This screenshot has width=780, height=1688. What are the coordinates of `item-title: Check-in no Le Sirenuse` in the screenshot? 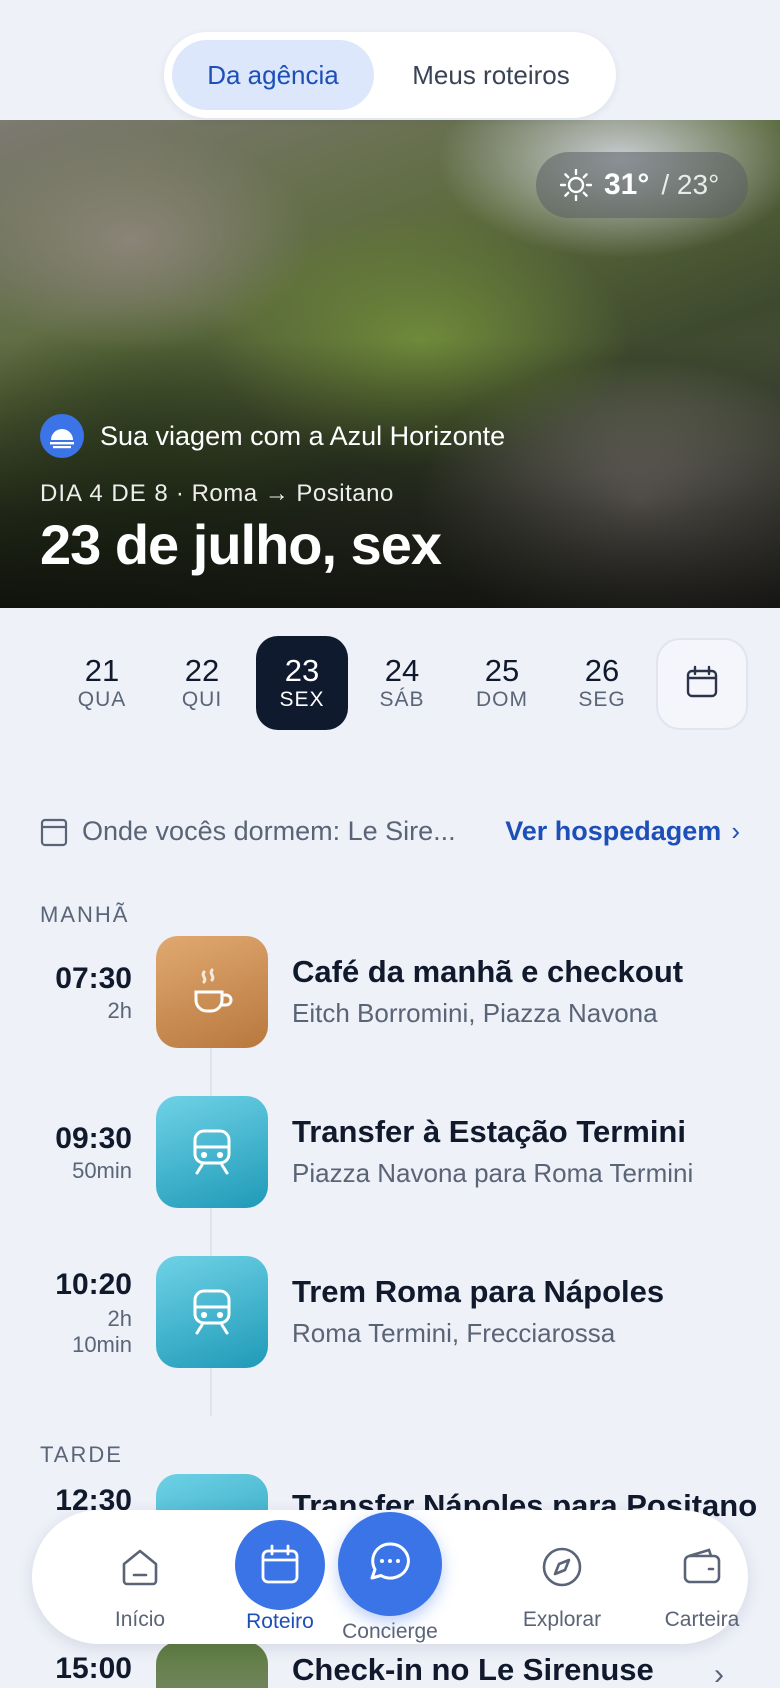 It's located at (473, 1669).